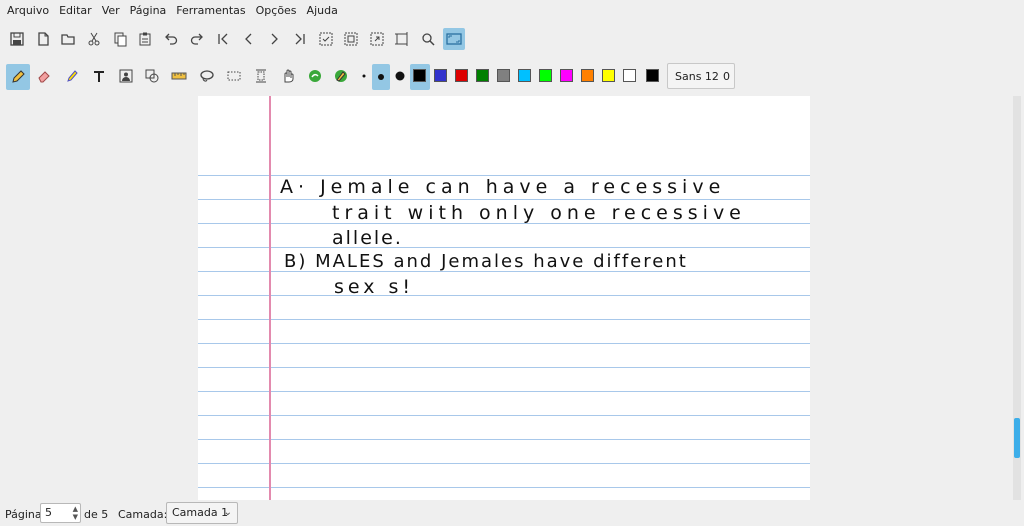 The height and width of the screenshot is (526, 1024). I want to click on pen-icon, so click(18, 77).